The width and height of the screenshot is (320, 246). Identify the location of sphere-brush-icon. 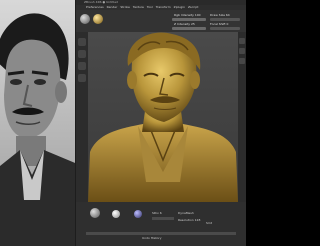
(85, 19).